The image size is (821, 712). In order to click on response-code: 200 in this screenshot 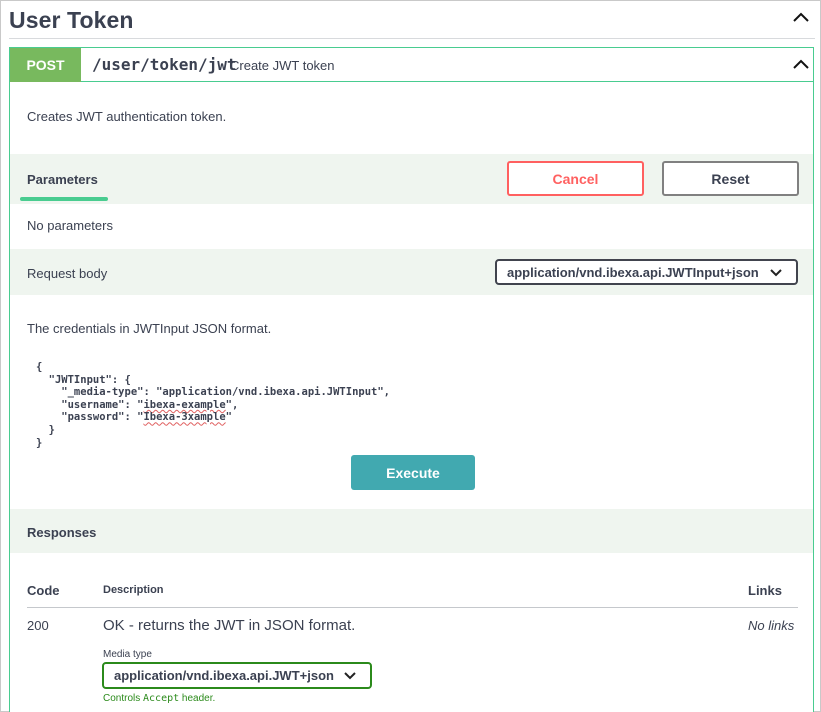, I will do `click(38, 625)`.